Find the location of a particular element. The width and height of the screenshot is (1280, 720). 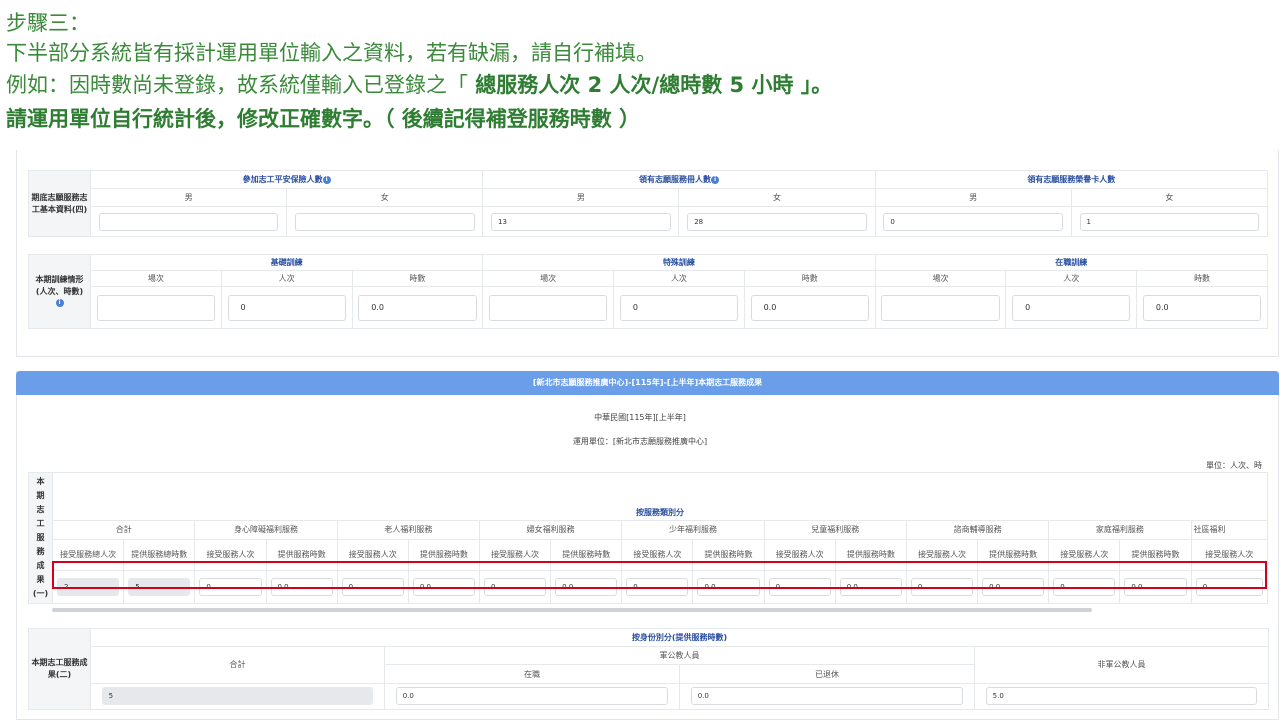

youth-hours-input: 0.0 is located at coordinates (728, 586).